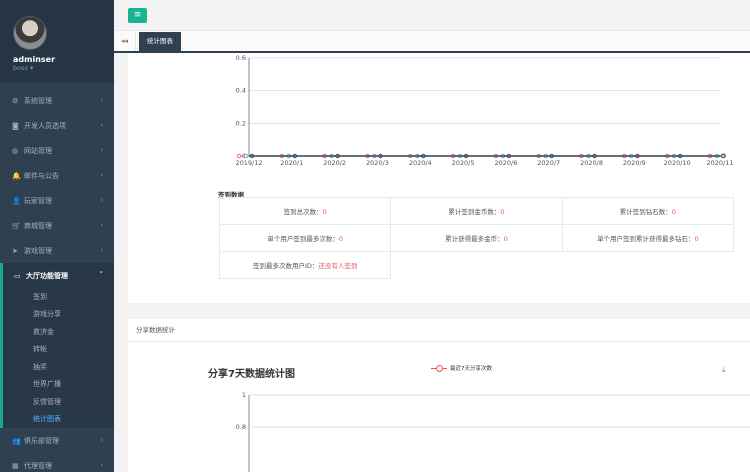  I want to click on stat-cell: 单个用户签到累计获得最多钻石：0, so click(648, 238).